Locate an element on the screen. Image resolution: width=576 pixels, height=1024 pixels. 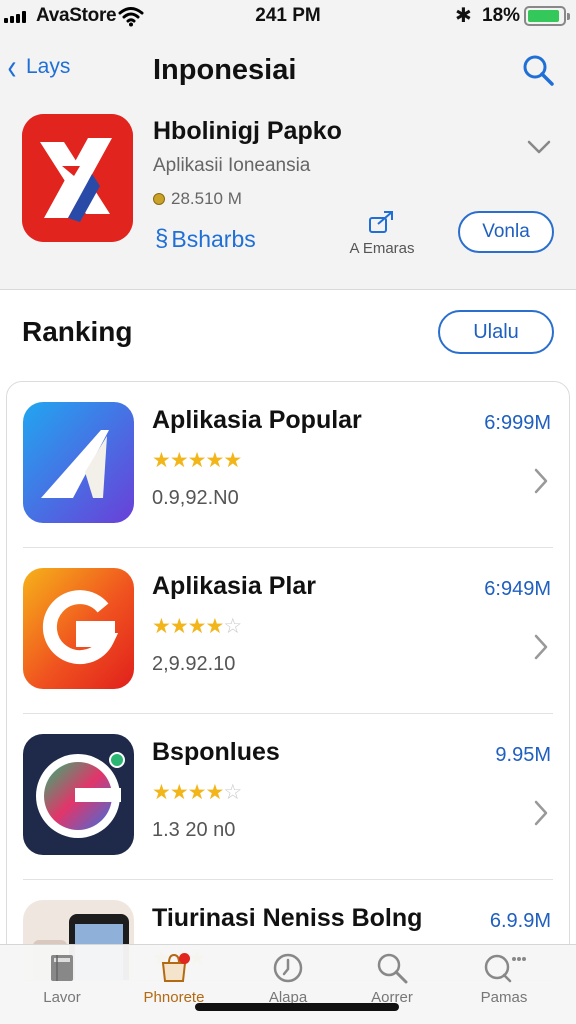
featured-link: § Bsharbs is located at coordinates (205, 239).